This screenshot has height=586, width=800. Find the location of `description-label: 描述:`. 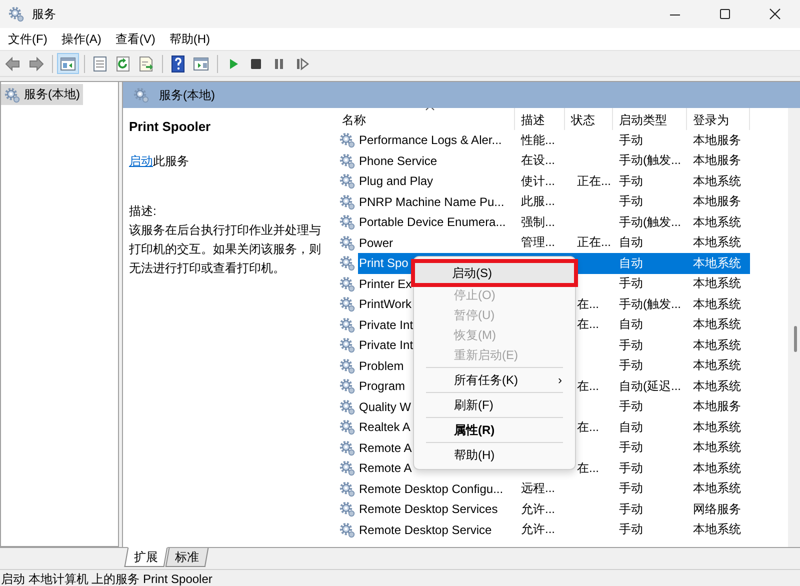

description-label: 描述: is located at coordinates (143, 211).